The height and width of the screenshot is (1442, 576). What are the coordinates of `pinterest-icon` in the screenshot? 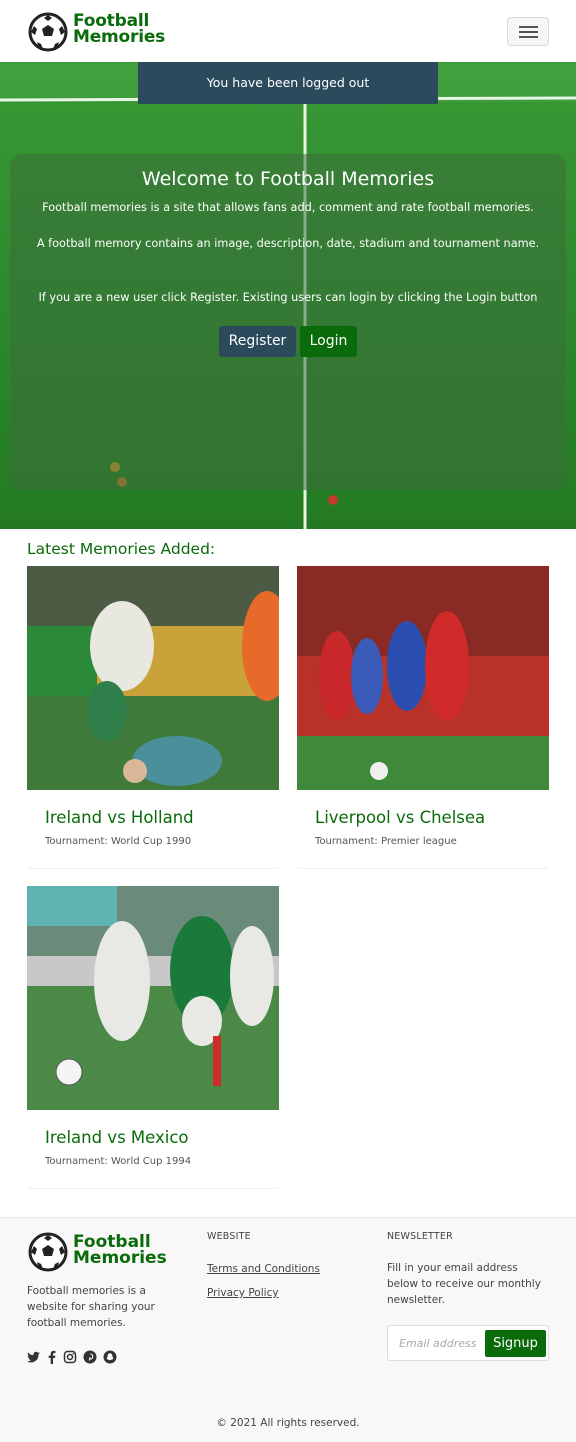 It's located at (90, 1357).